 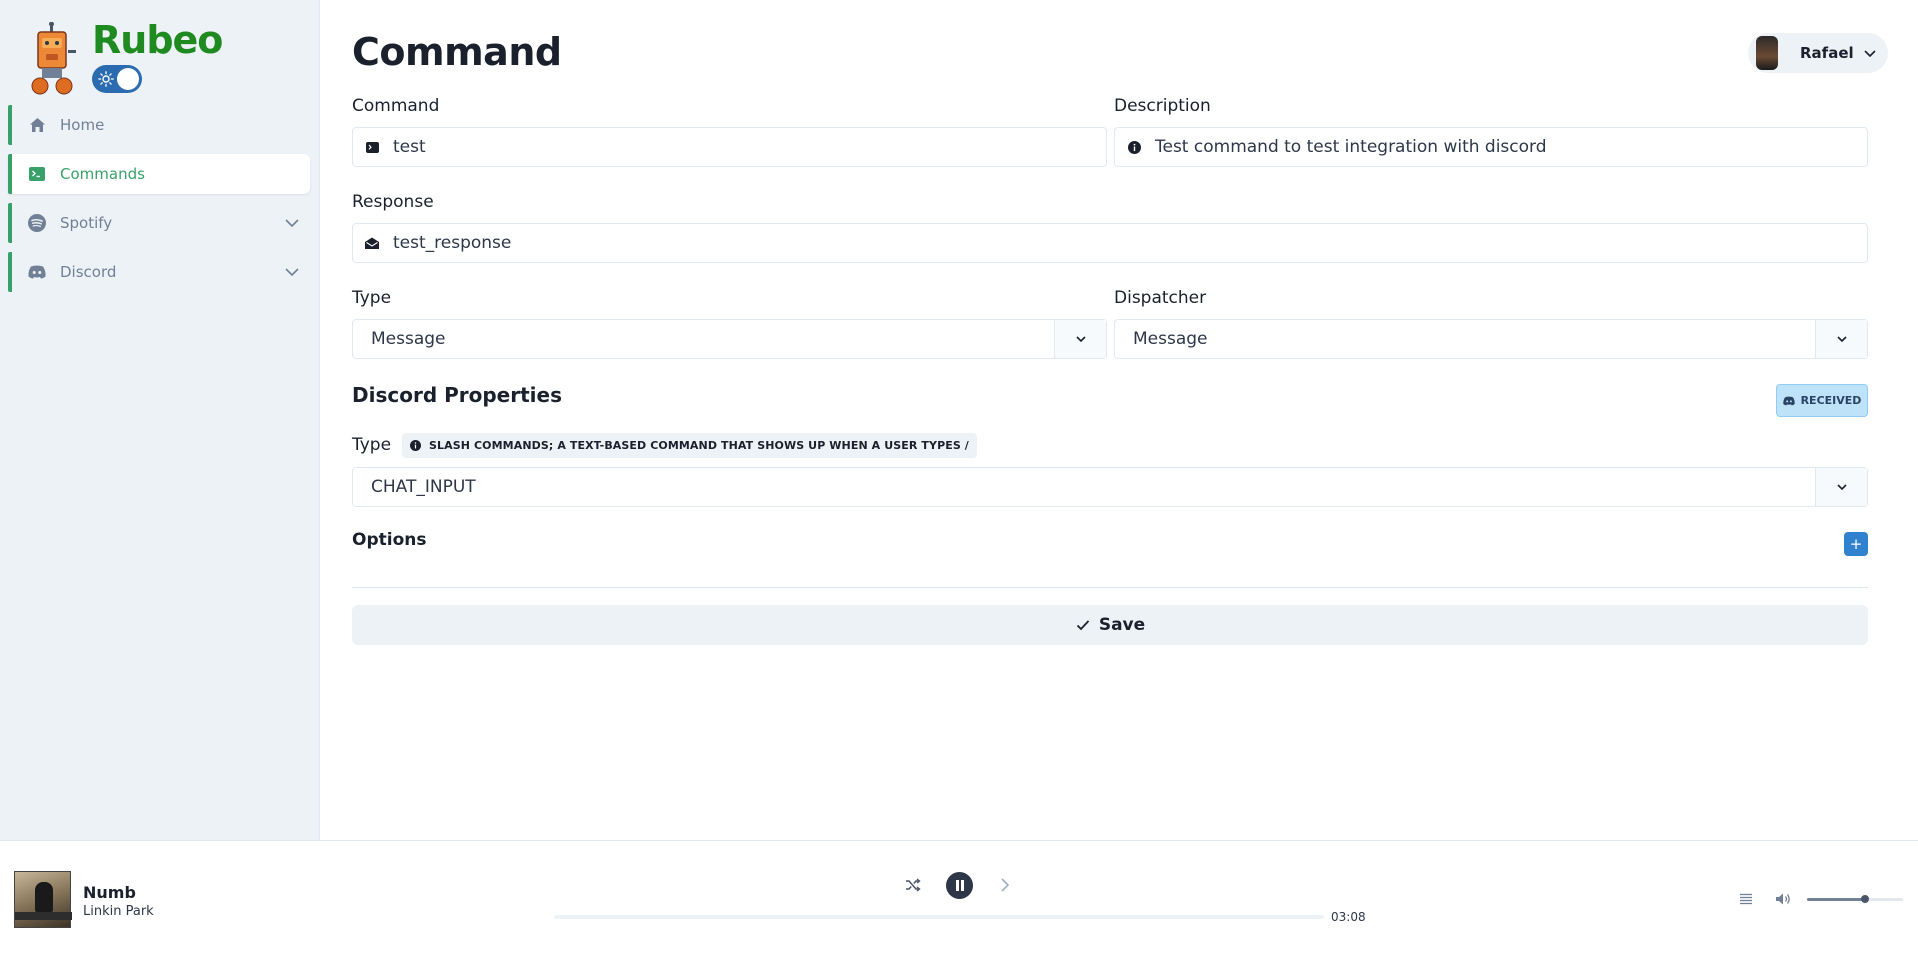 What do you see at coordinates (372, 298) in the screenshot?
I see `type-label: Type` at bounding box center [372, 298].